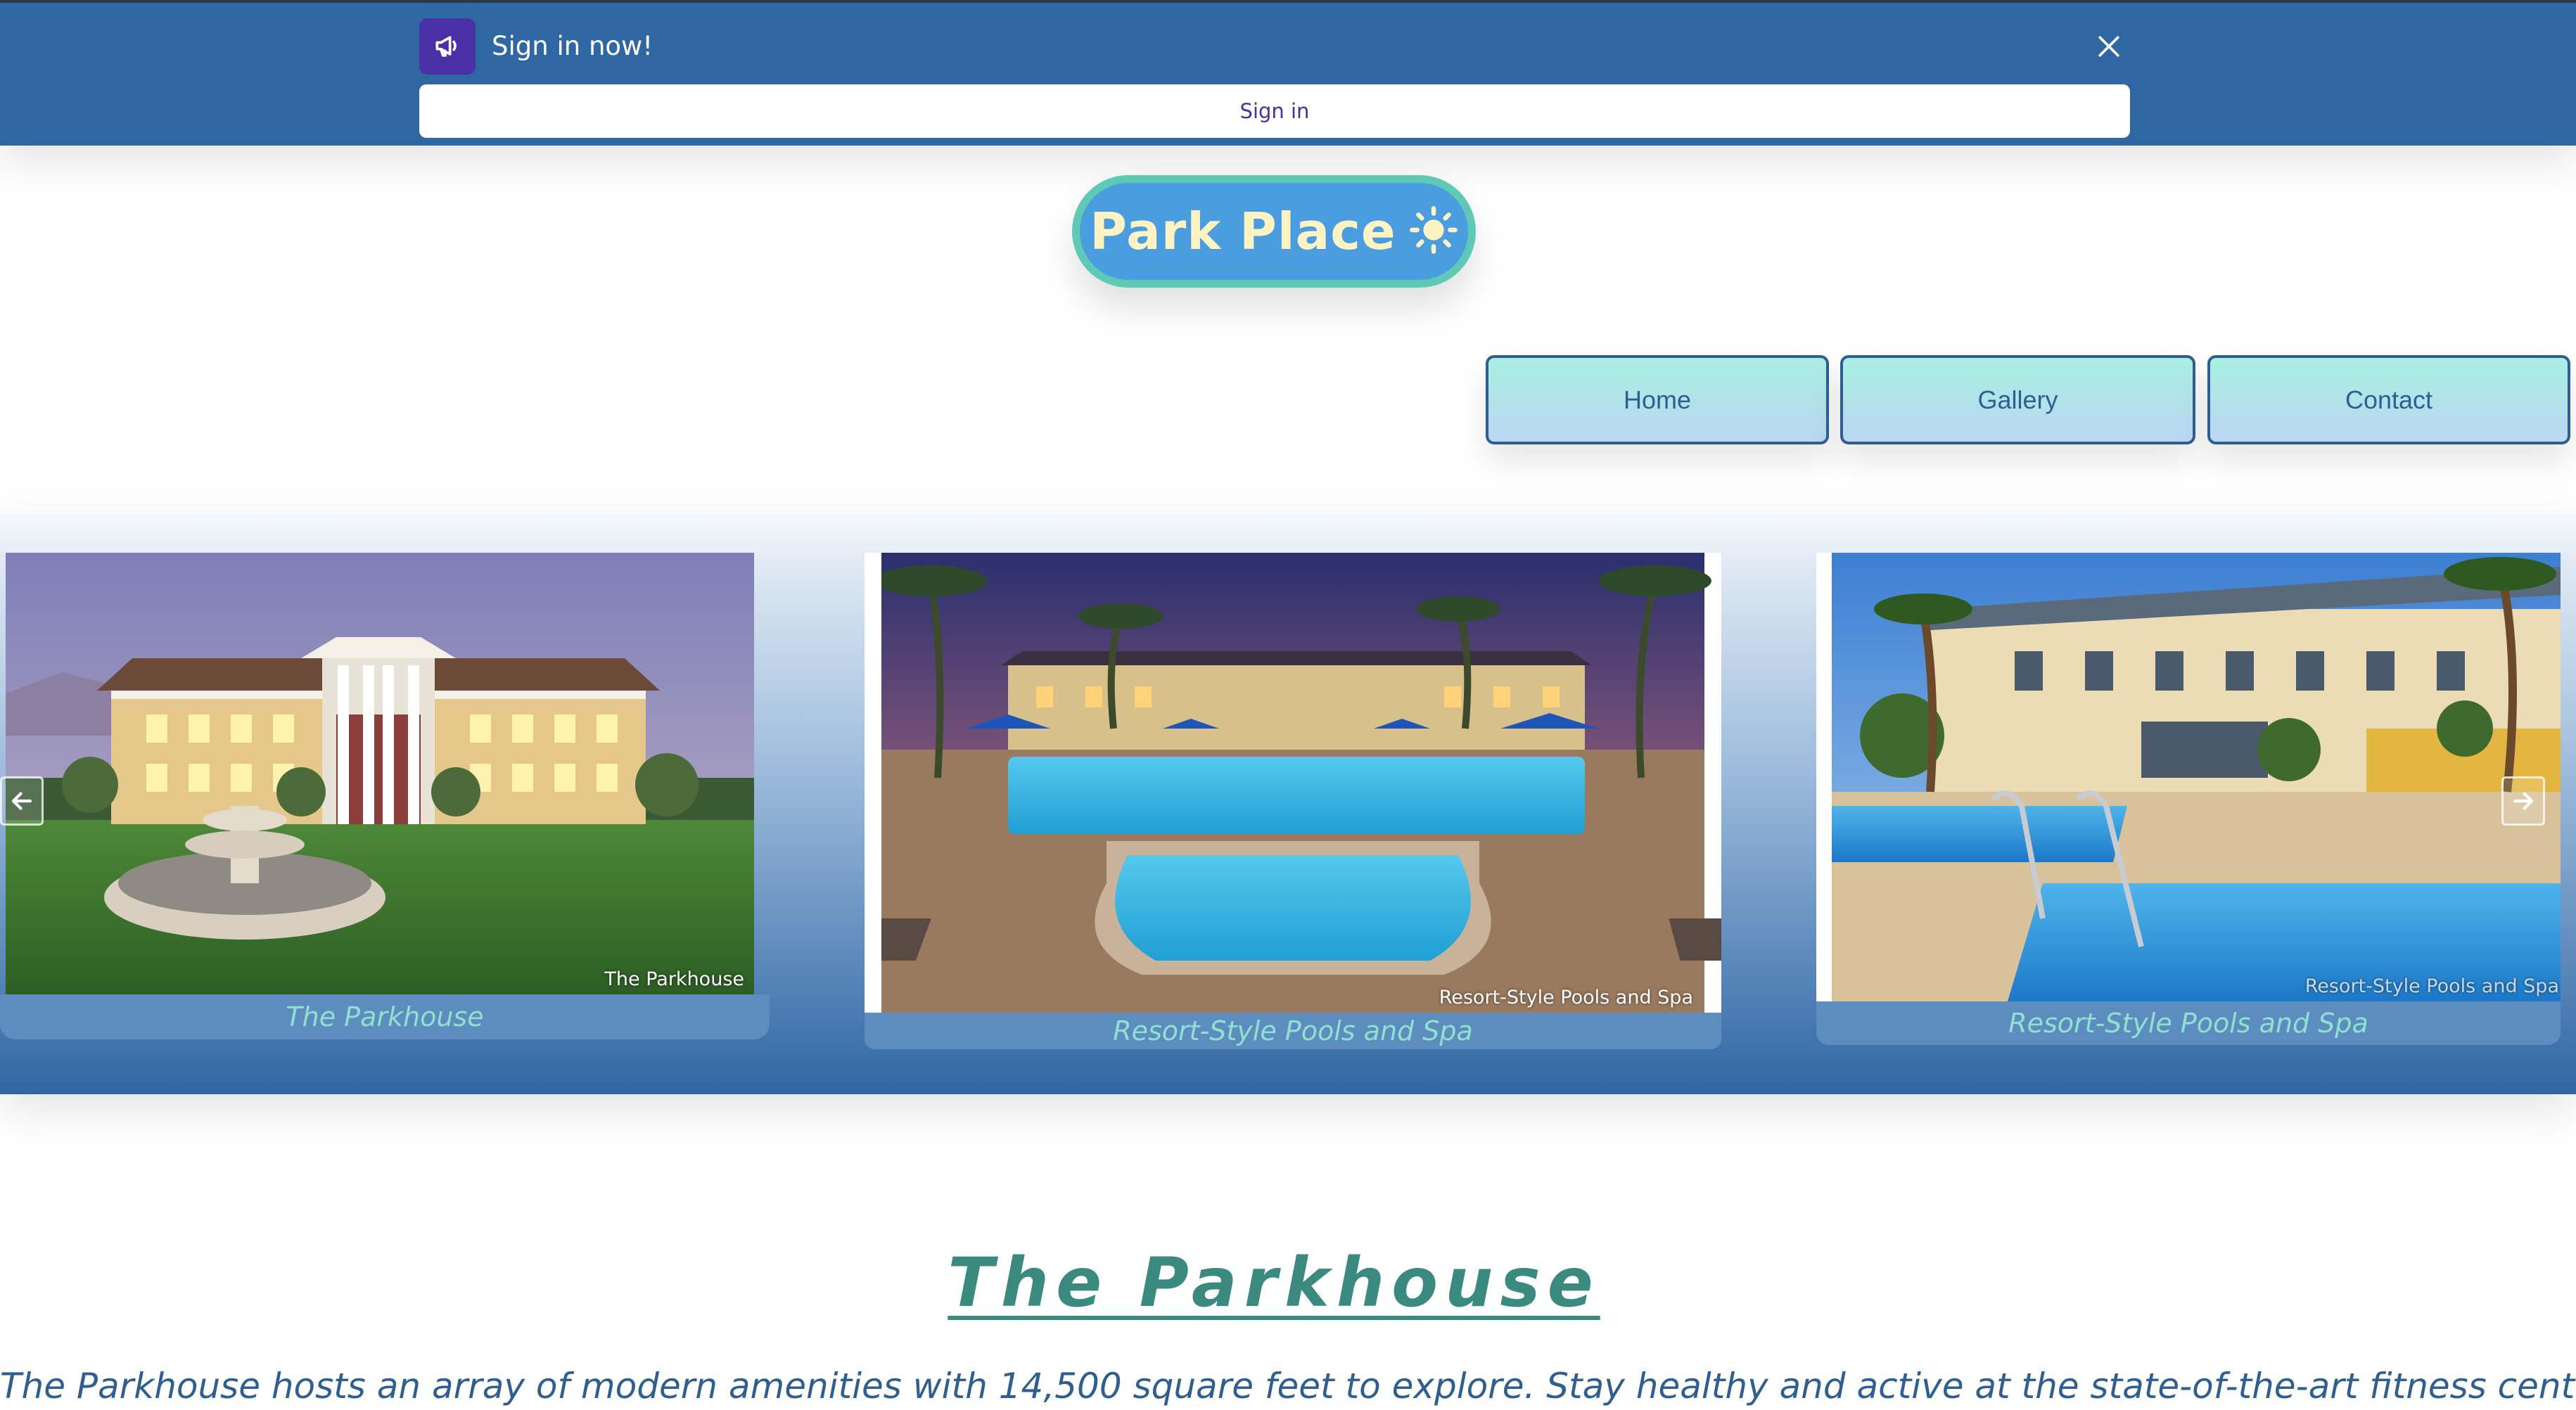 This screenshot has width=2576, height=1410. I want to click on site-logo: Park Place, so click(1274, 232).